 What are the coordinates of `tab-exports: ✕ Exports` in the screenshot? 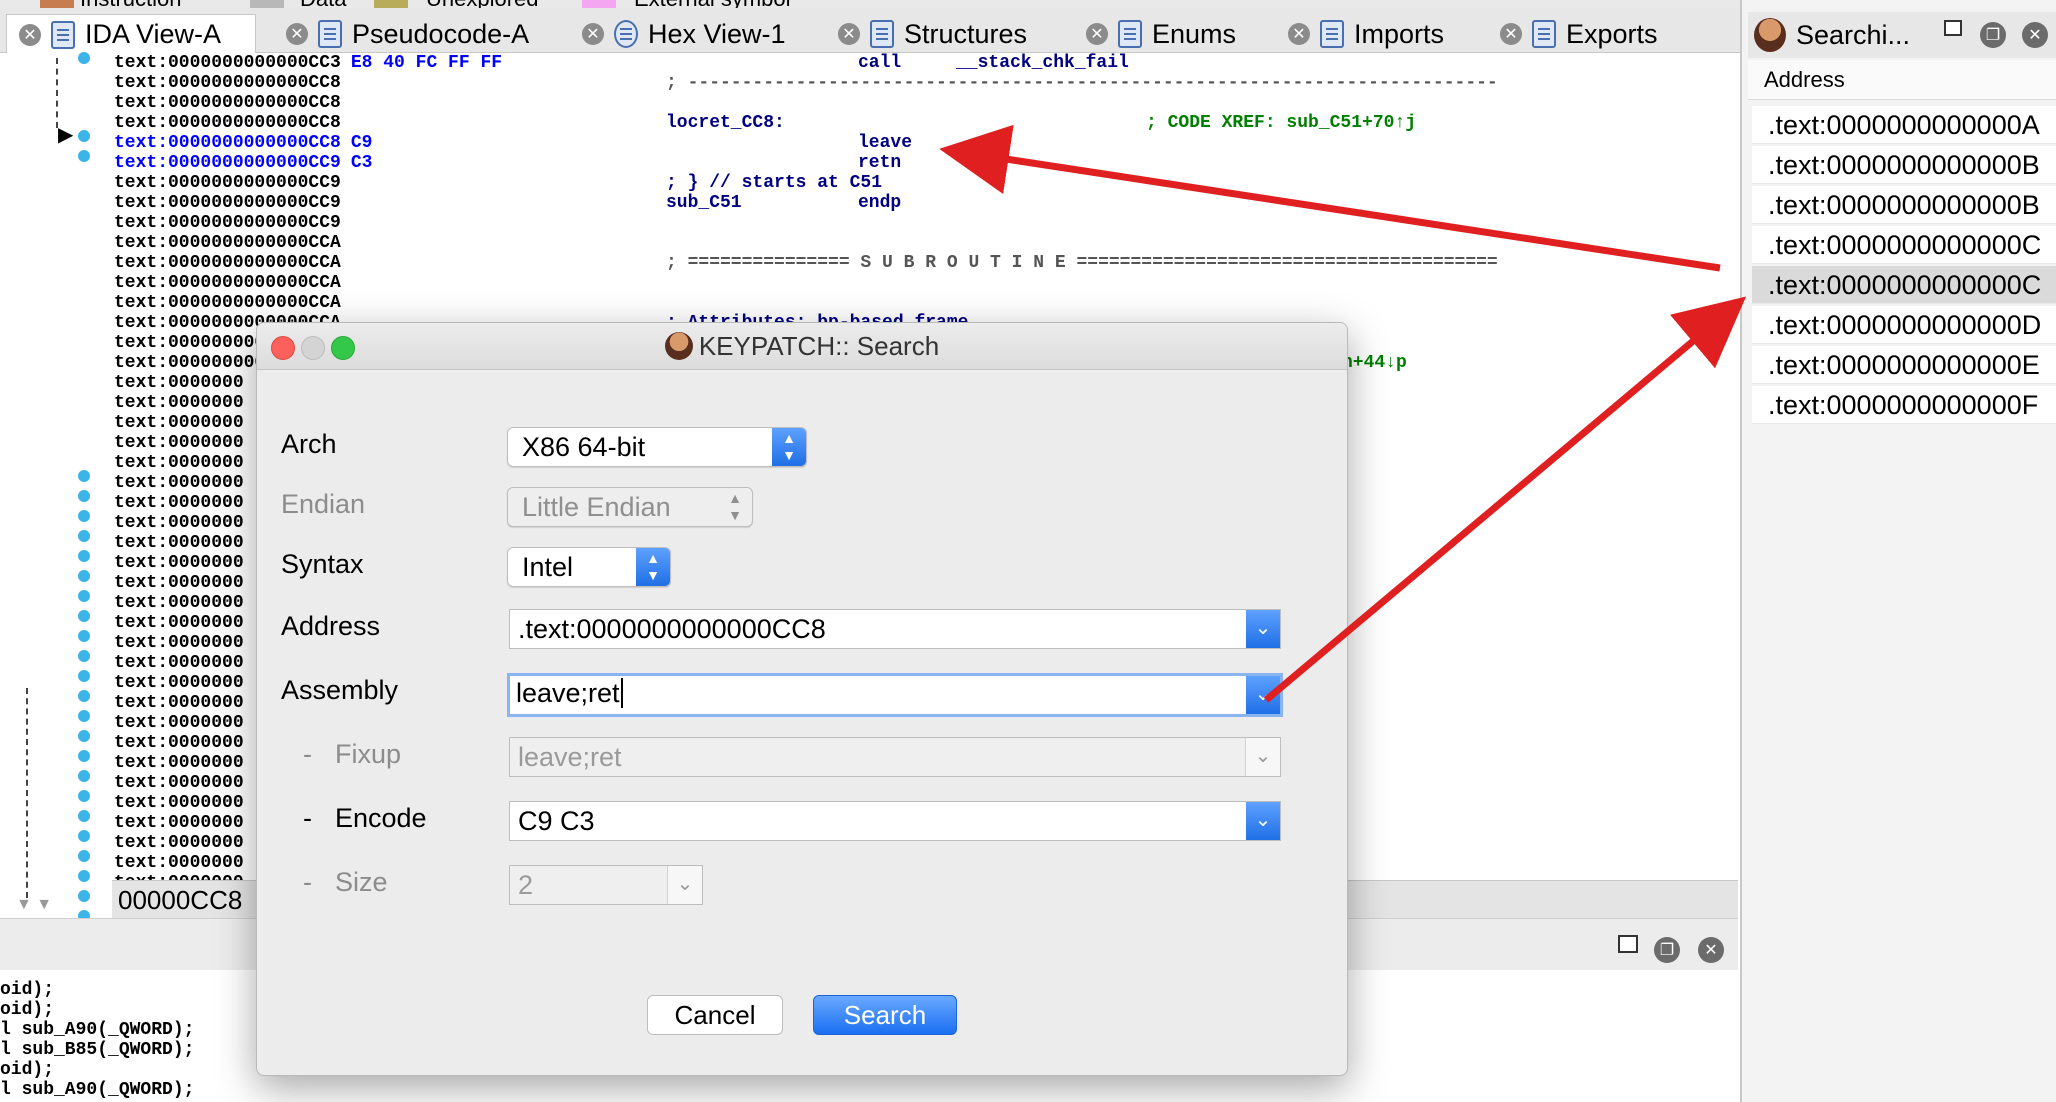 It's located at (1573, 34).